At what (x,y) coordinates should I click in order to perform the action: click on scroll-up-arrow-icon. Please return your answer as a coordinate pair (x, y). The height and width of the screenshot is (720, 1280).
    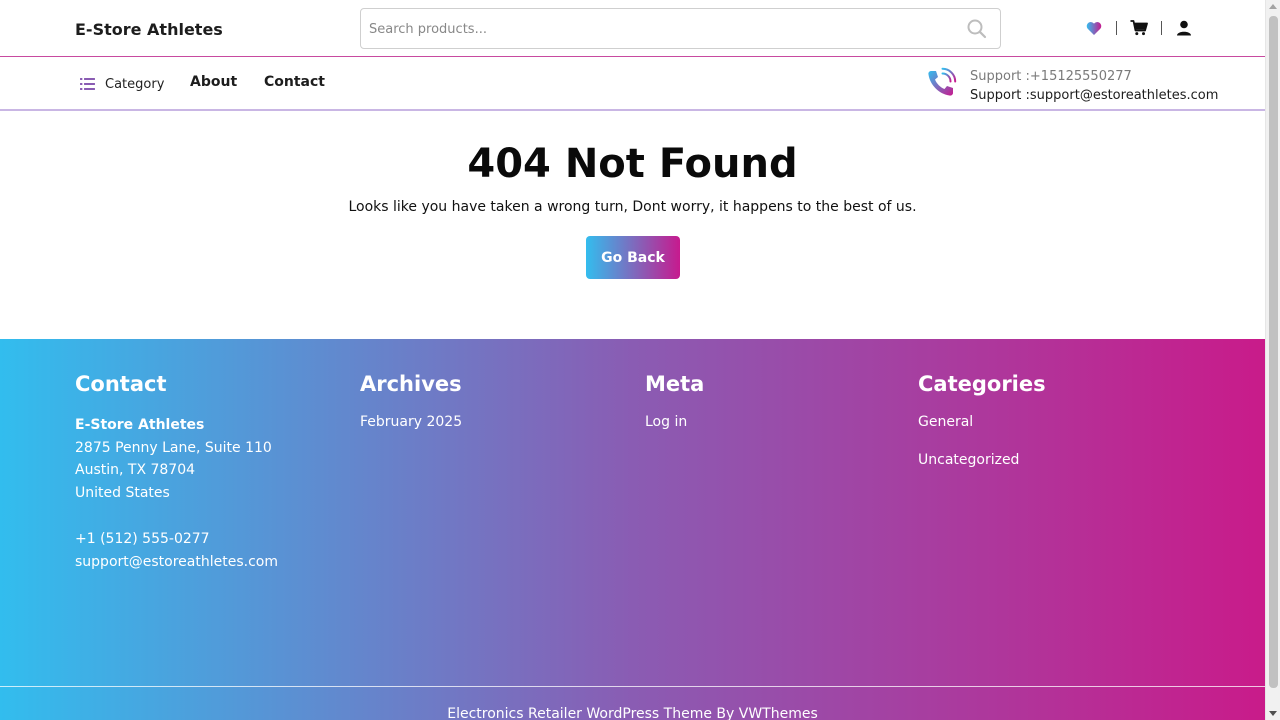
    Looking at the image, I should click on (1273, 6).